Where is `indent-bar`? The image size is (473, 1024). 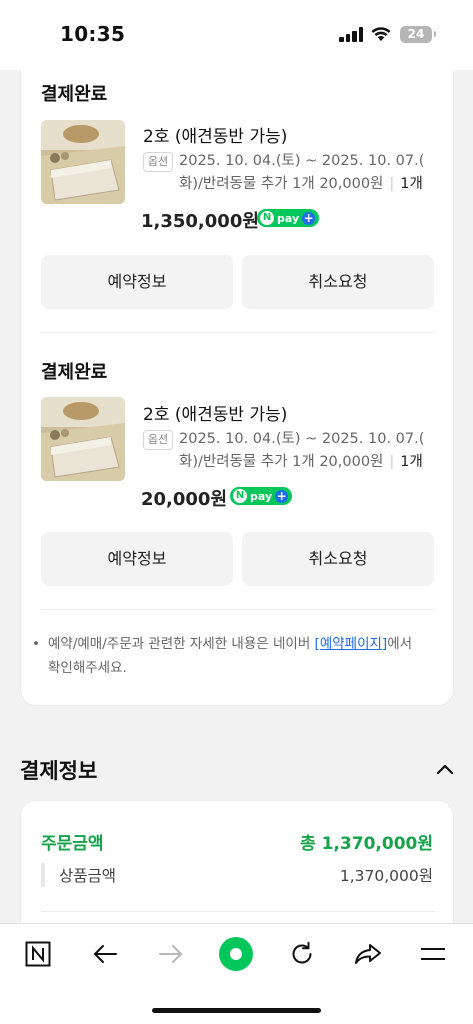 indent-bar is located at coordinates (43, 875).